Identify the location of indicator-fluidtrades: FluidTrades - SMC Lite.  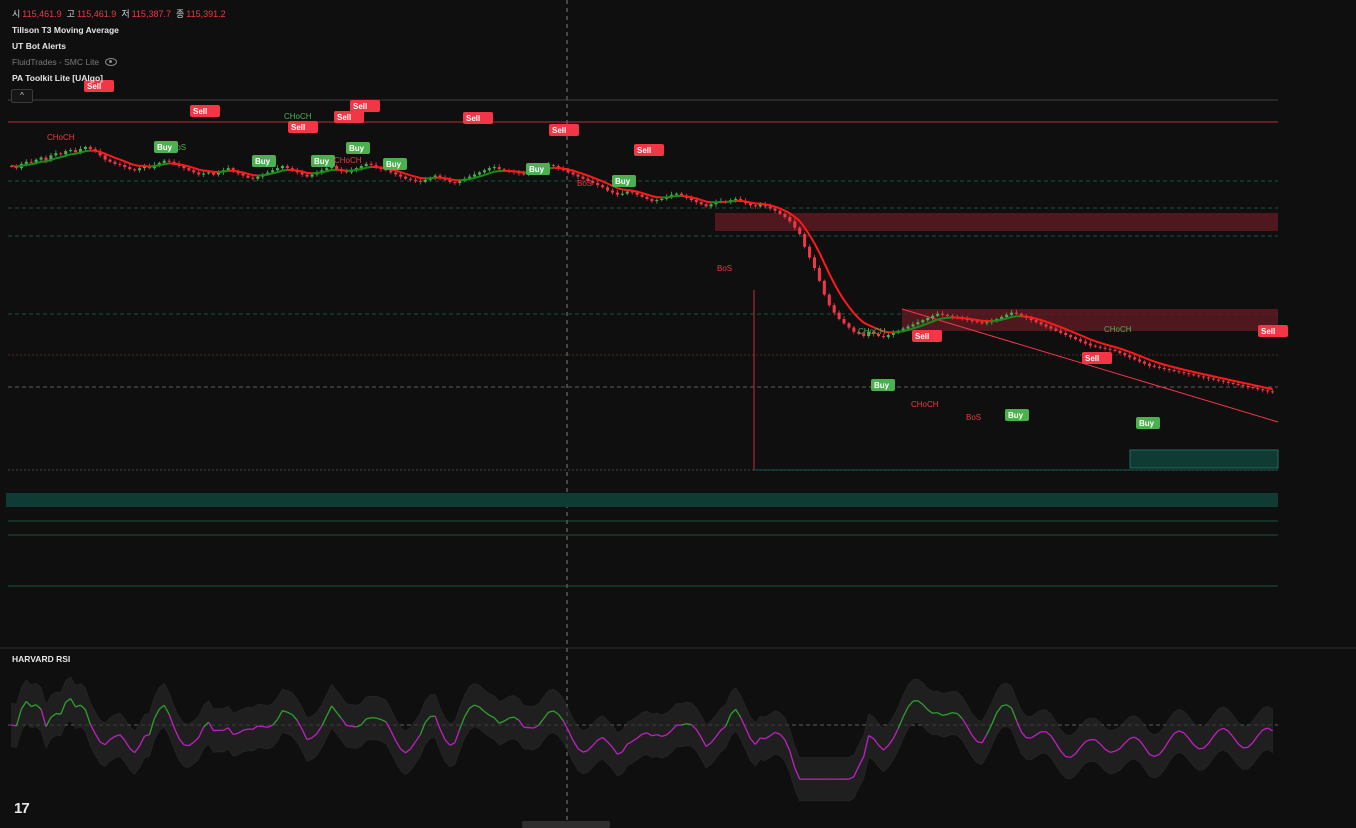
(120, 62).